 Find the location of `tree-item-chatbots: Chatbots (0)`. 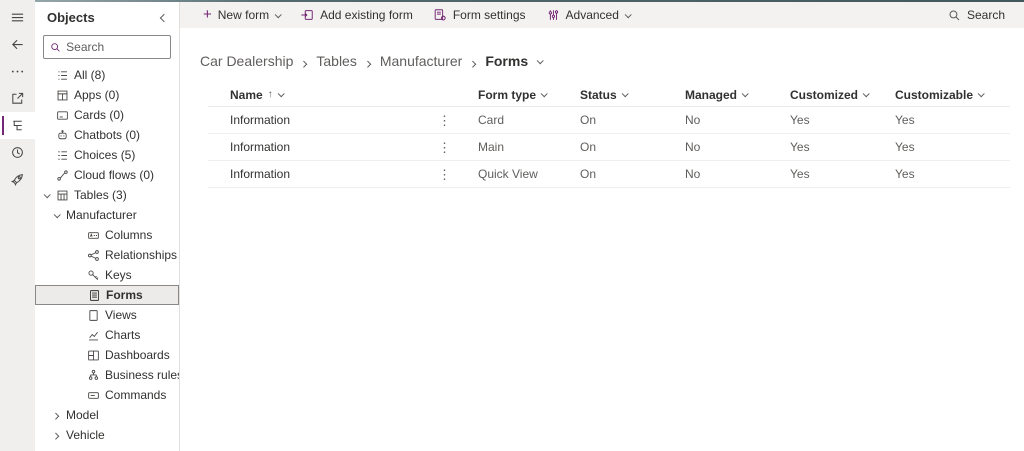

tree-item-chatbots: Chatbots (0) is located at coordinates (107, 135).